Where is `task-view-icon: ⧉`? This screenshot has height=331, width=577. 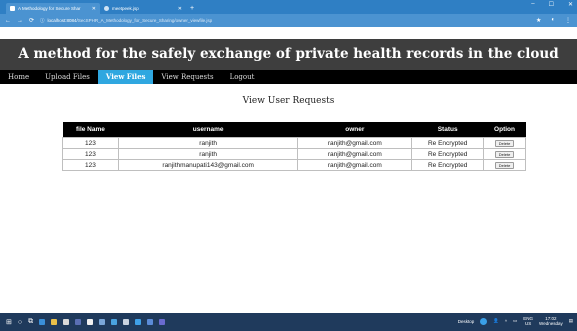 task-view-icon: ⧉ is located at coordinates (30, 322).